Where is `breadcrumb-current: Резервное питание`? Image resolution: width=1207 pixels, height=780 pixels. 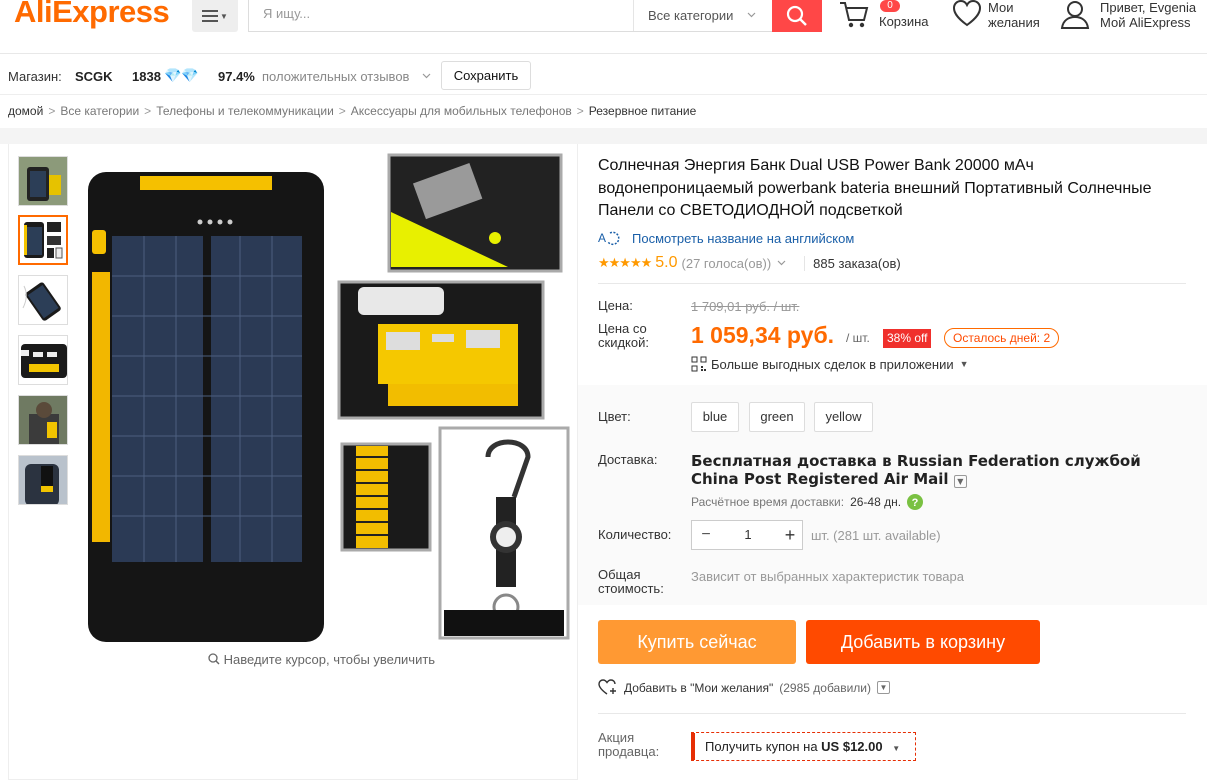
breadcrumb-current: Резервное питание is located at coordinates (642, 111).